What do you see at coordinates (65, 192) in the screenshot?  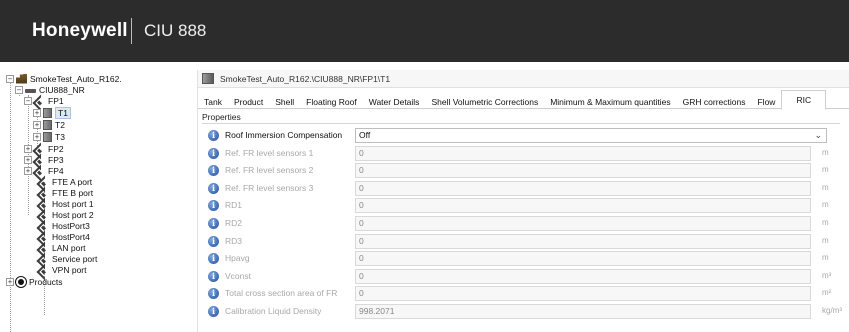 I see `tree-node-port: FTE B port` at bounding box center [65, 192].